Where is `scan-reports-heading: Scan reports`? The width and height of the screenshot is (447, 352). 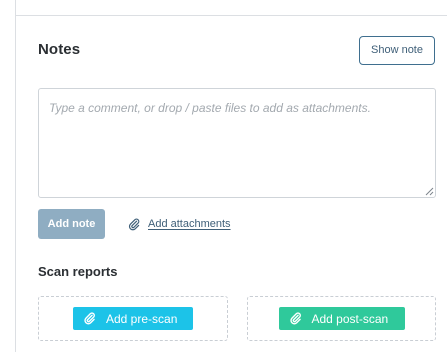
scan-reports-heading: Scan reports is located at coordinates (78, 271).